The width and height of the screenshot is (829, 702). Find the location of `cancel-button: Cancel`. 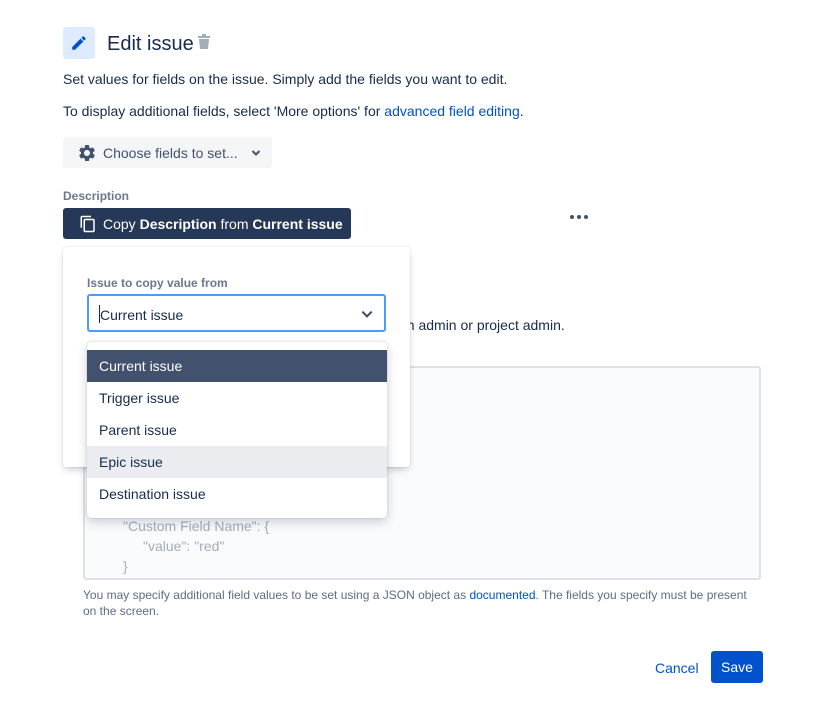

cancel-button: Cancel is located at coordinates (677, 668).